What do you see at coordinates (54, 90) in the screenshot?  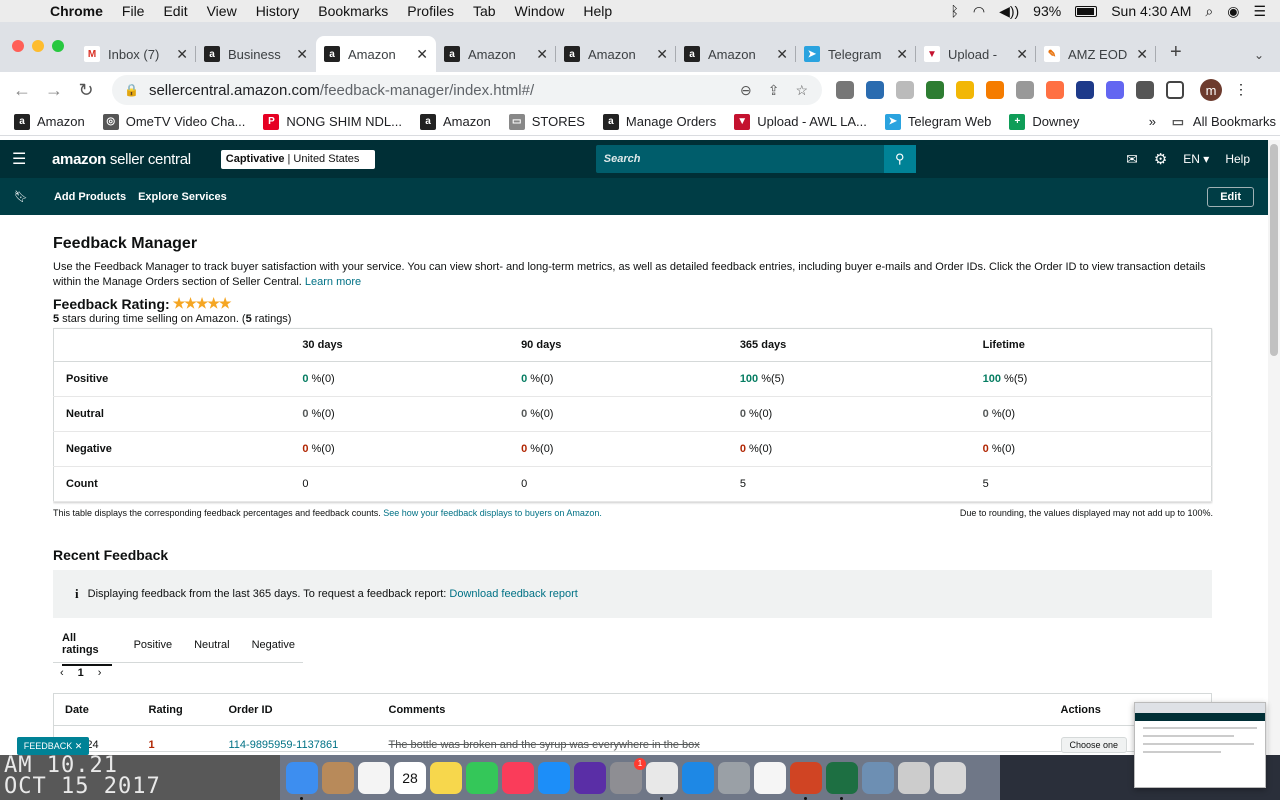 I see `forward-button: →` at bounding box center [54, 90].